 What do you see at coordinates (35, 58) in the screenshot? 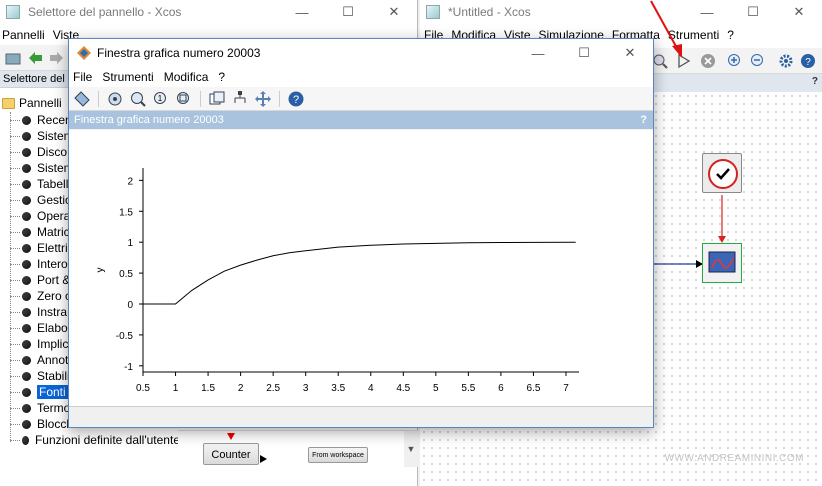
I see `back-arrow-icon` at bounding box center [35, 58].